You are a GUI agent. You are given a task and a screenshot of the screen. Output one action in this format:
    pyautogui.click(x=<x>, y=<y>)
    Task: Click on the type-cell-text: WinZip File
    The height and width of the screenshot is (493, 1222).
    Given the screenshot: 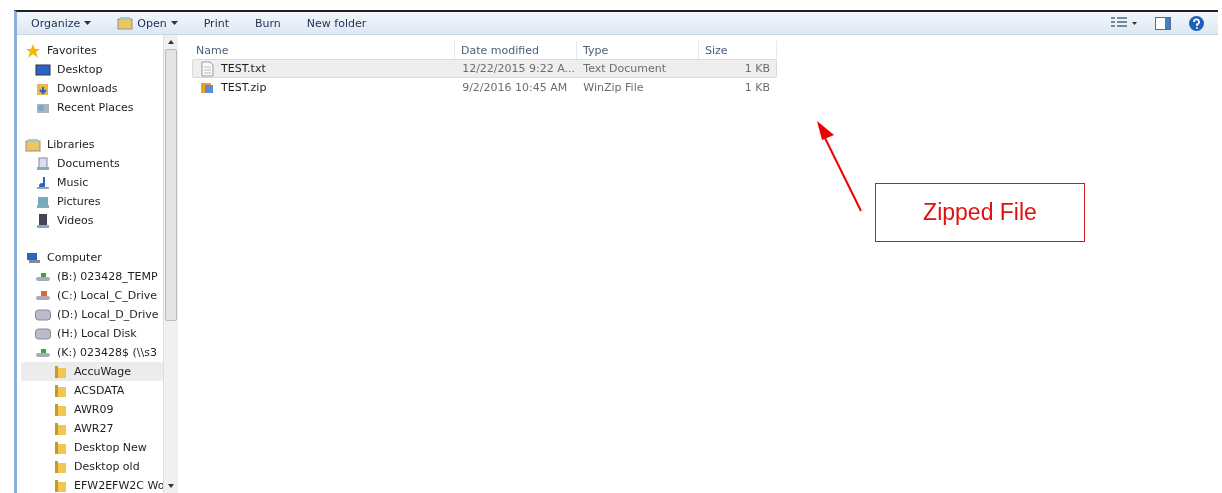 What is the action you would take?
    pyautogui.click(x=613, y=87)
    